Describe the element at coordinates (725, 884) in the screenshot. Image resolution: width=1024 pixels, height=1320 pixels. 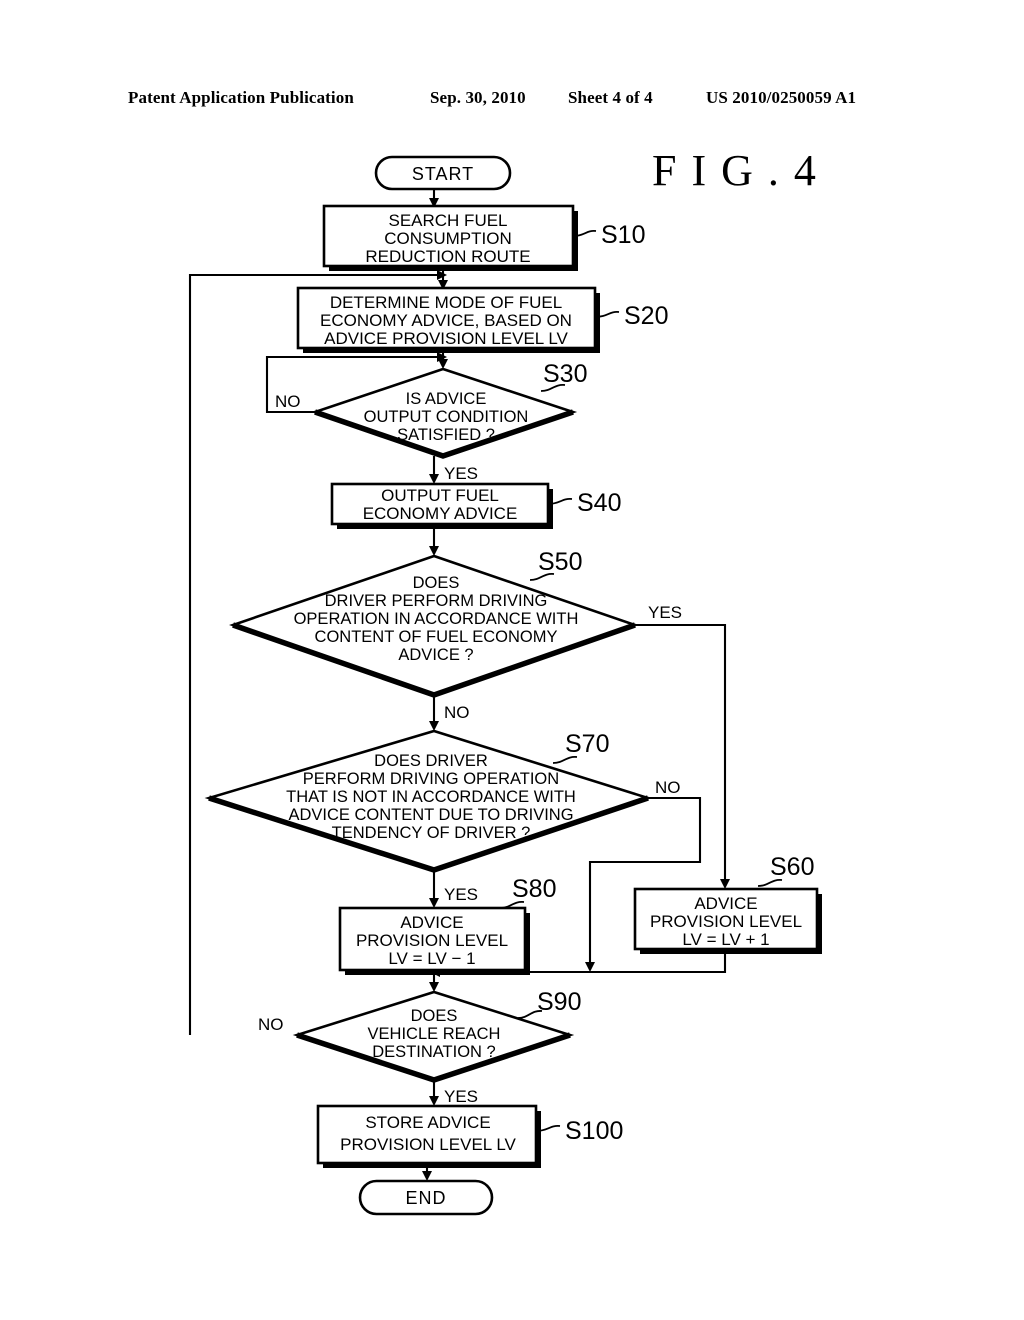
I see `arrowhead-s50-yes-to-s60` at that location.